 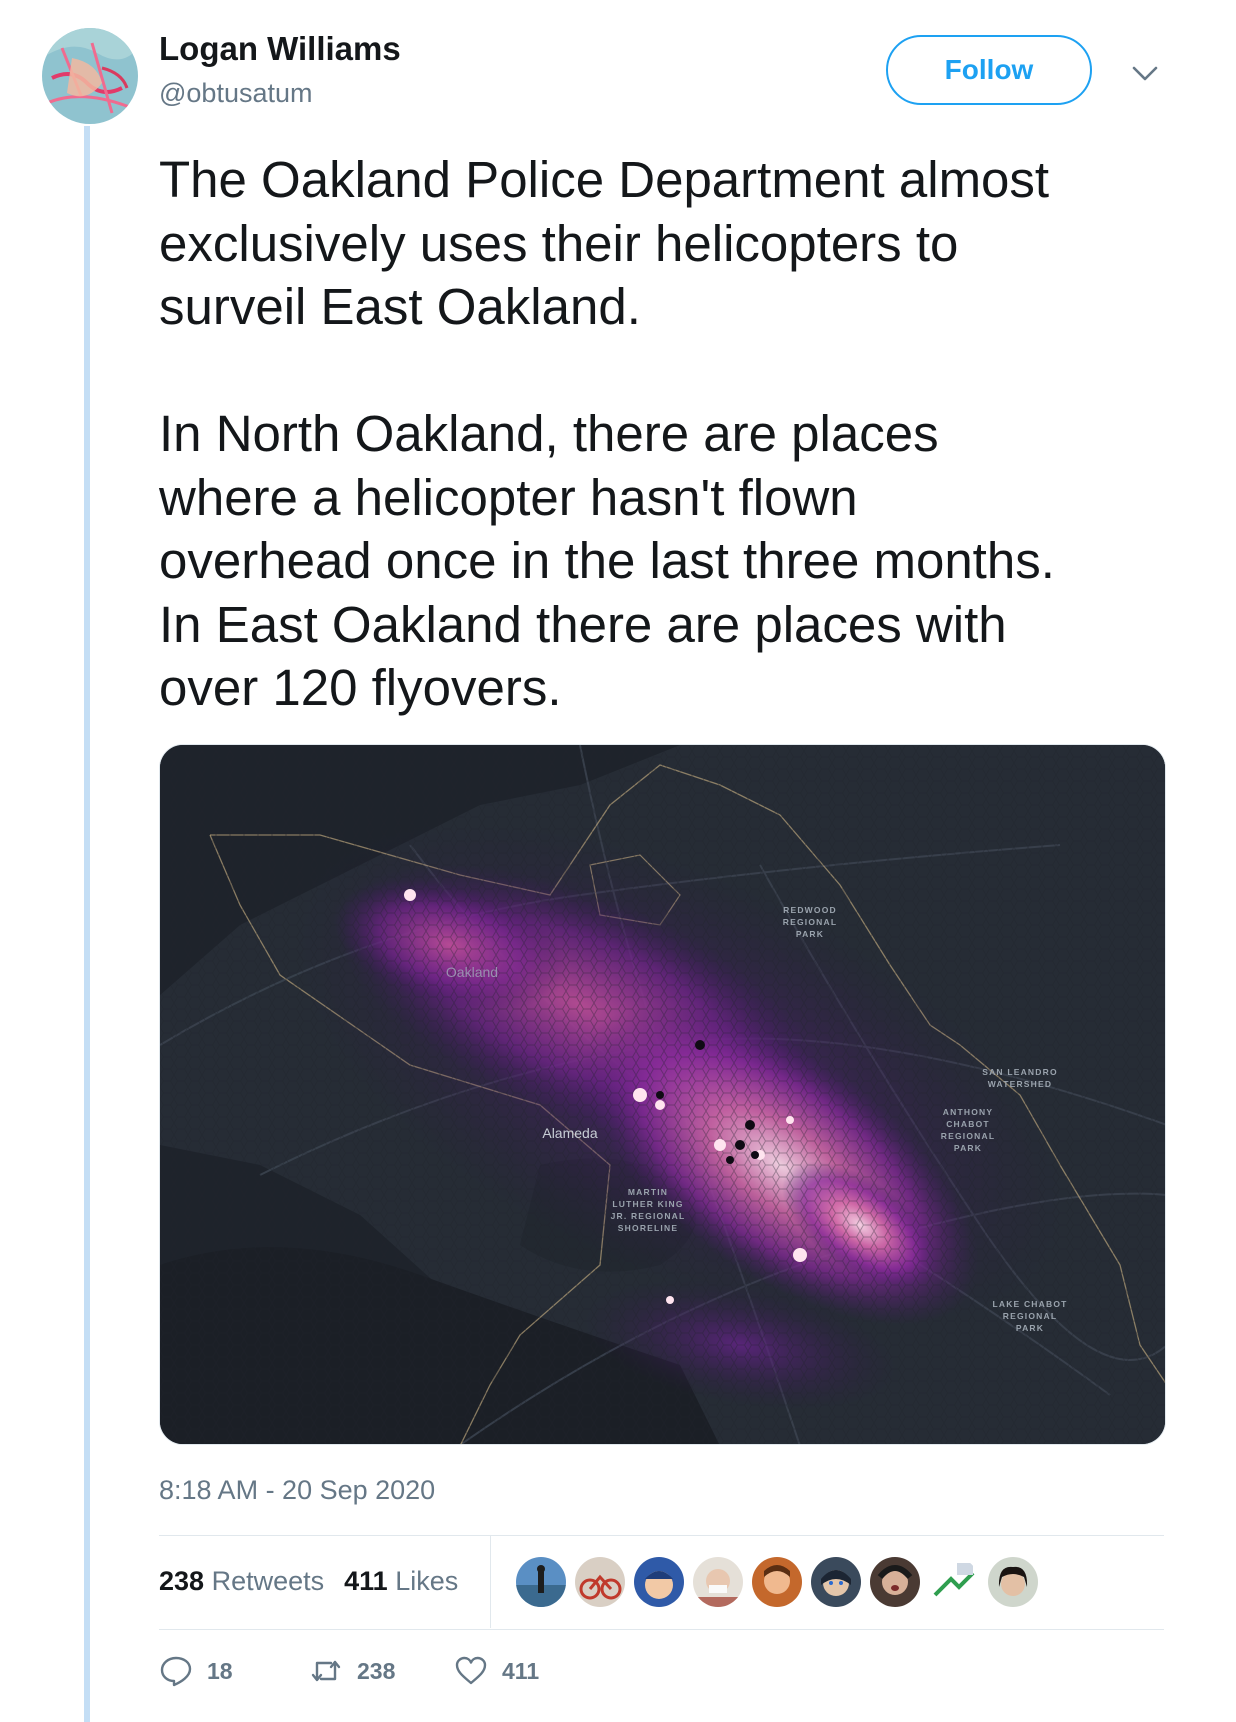 I want to click on retweet-action: 238, so click(x=352, y=1671).